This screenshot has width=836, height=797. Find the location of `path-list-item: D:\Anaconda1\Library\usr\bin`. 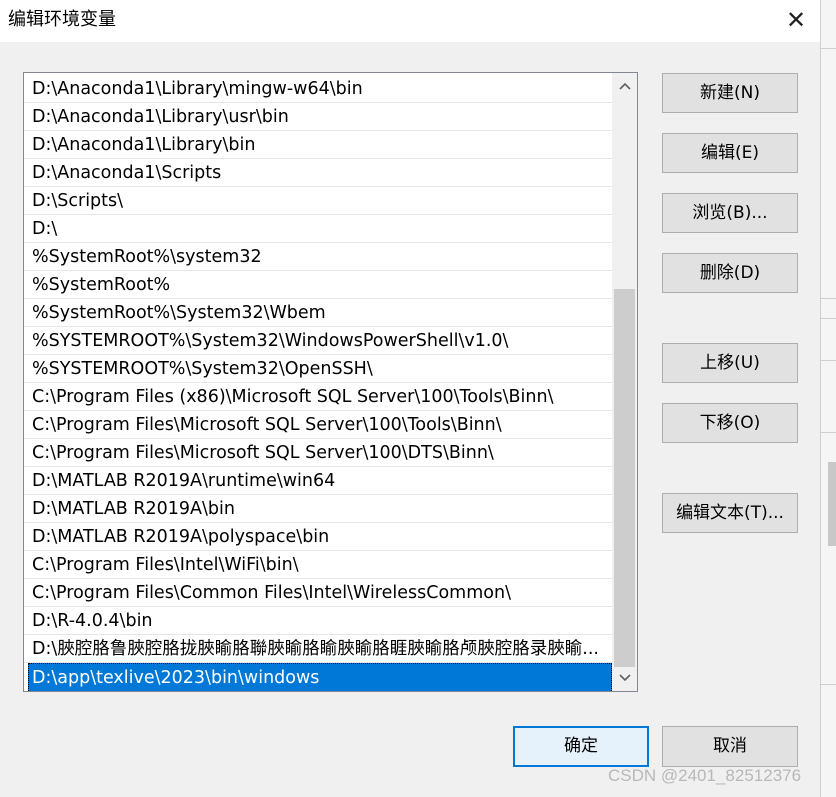

path-list-item: D:\Anaconda1\Library\usr\bin is located at coordinates (318, 117).